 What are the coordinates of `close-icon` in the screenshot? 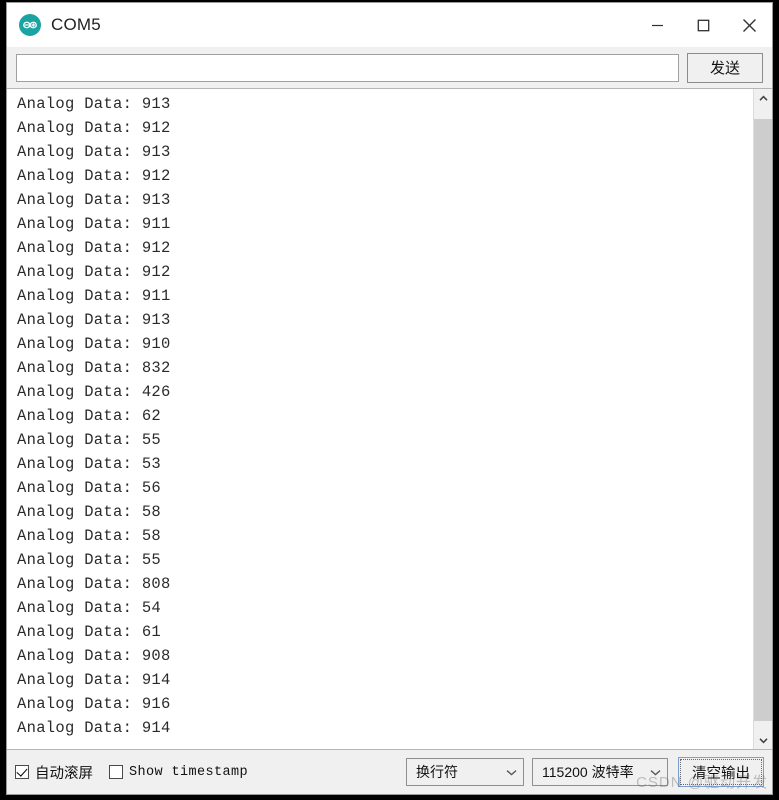 It's located at (749, 25).